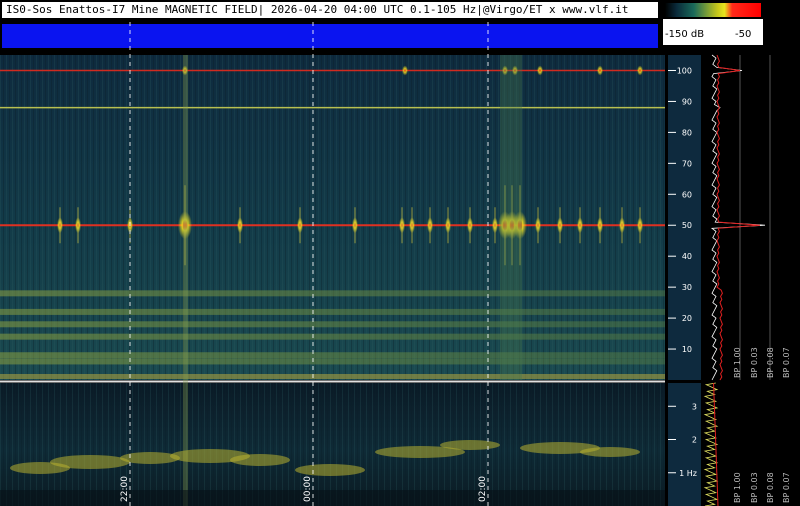 The height and width of the screenshot is (506, 800). Describe the element at coordinates (332, 361) in the screenshot. I see `band-6hz` at that location.